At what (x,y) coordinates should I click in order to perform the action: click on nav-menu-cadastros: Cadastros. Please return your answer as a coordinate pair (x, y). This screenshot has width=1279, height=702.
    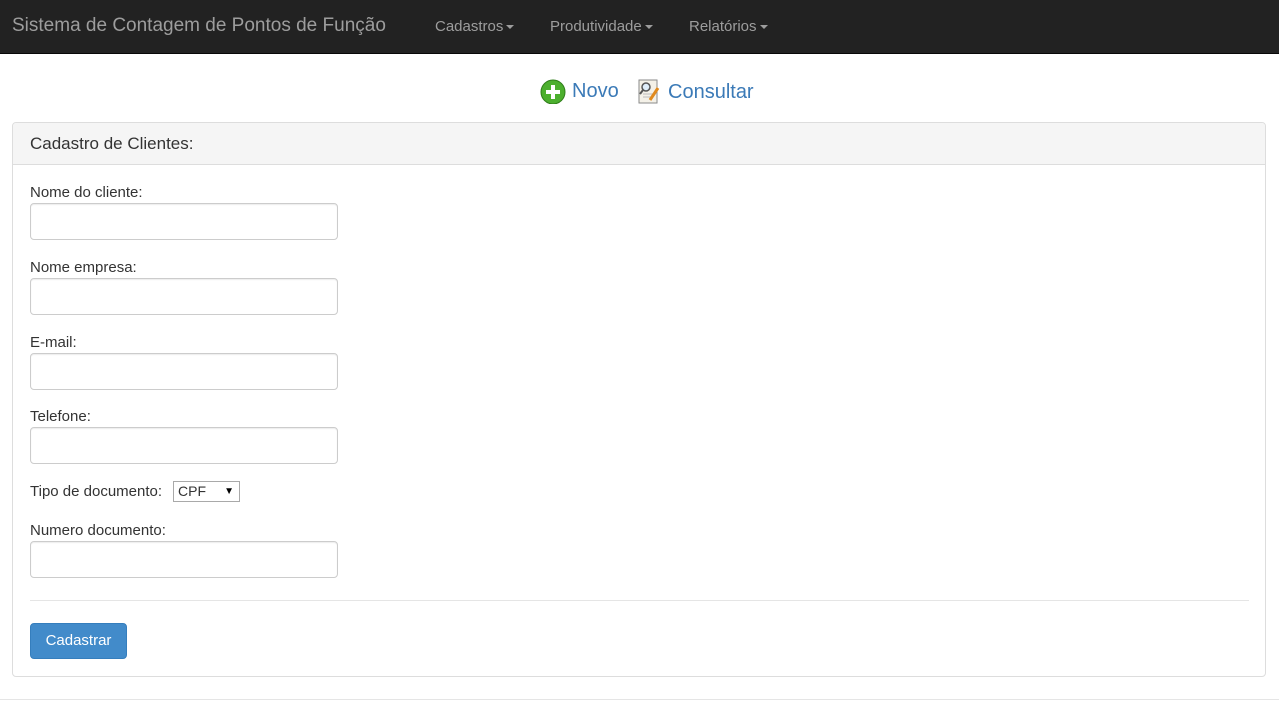
    Looking at the image, I should click on (475, 26).